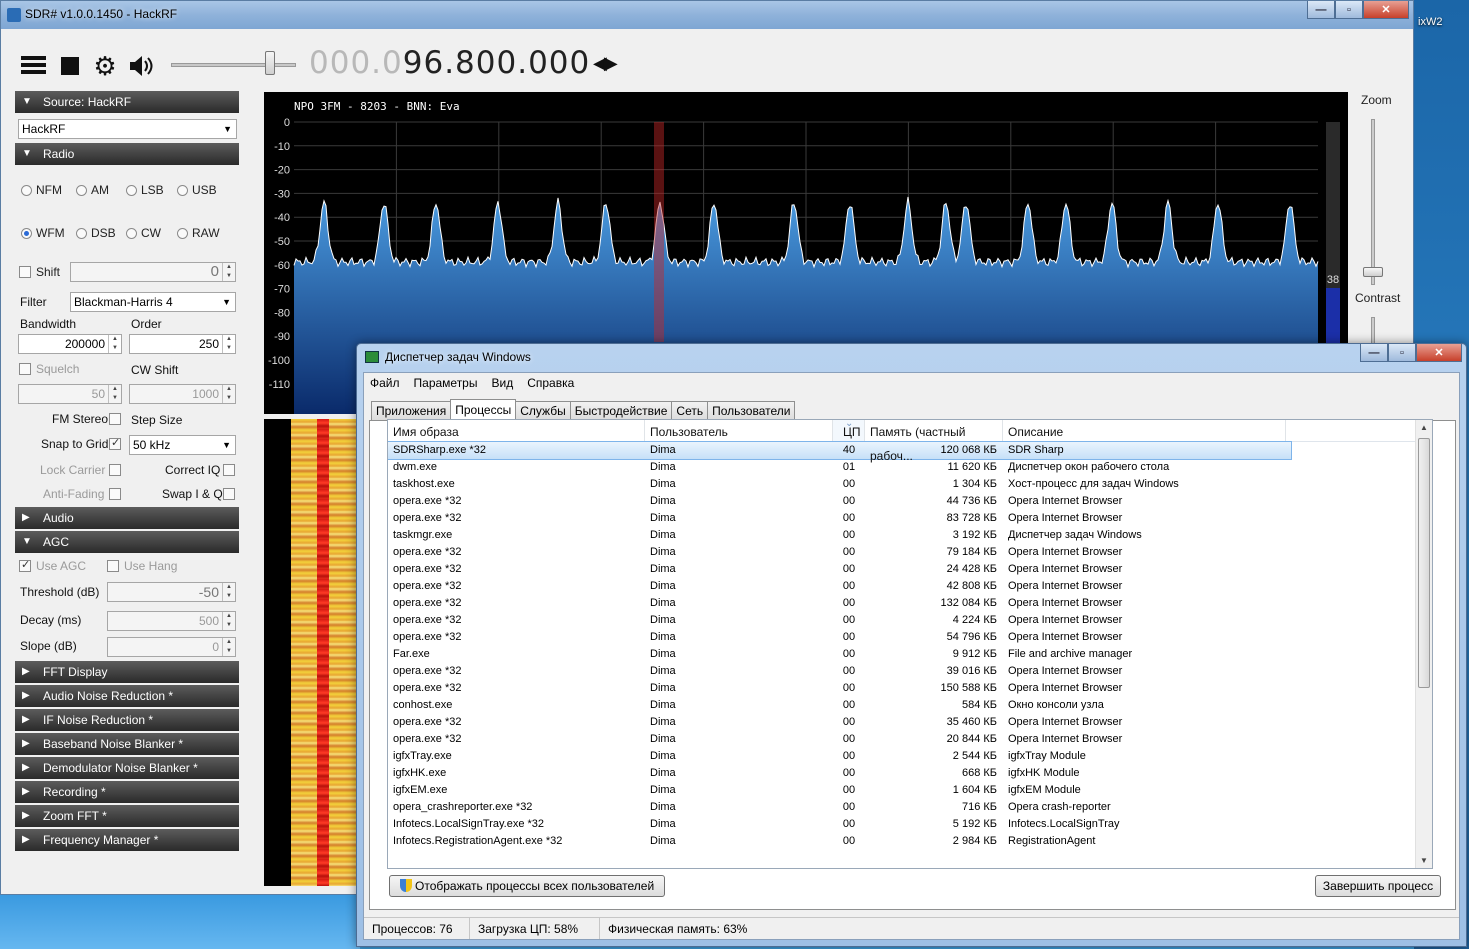 The height and width of the screenshot is (949, 1469). What do you see at coordinates (70, 66) in the screenshot?
I see `stop-icon` at bounding box center [70, 66].